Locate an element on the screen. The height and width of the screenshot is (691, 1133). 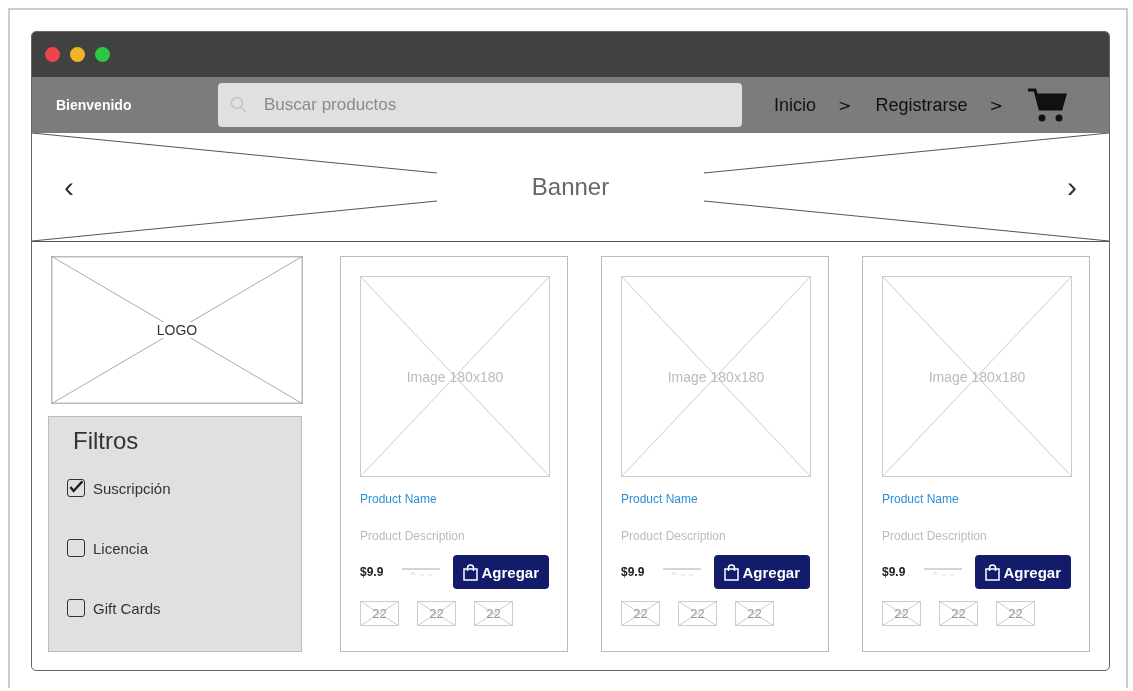
search-field: Buscar productos is located at coordinates (480, 105).